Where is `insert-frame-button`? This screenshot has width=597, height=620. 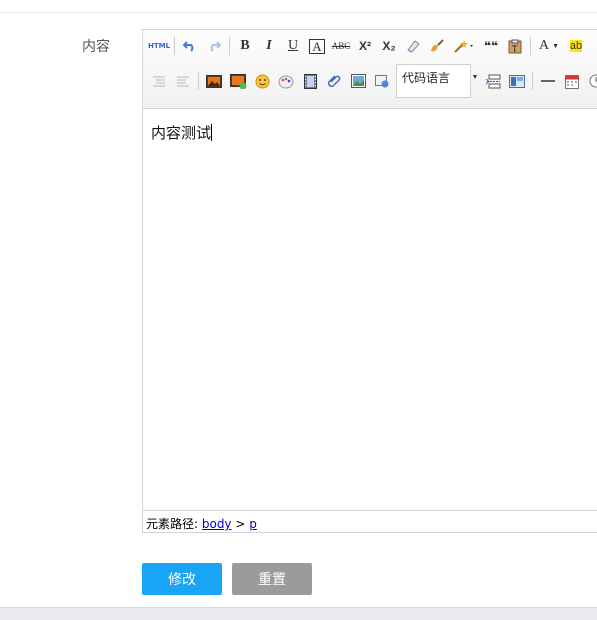 insert-frame-button is located at coordinates (382, 81).